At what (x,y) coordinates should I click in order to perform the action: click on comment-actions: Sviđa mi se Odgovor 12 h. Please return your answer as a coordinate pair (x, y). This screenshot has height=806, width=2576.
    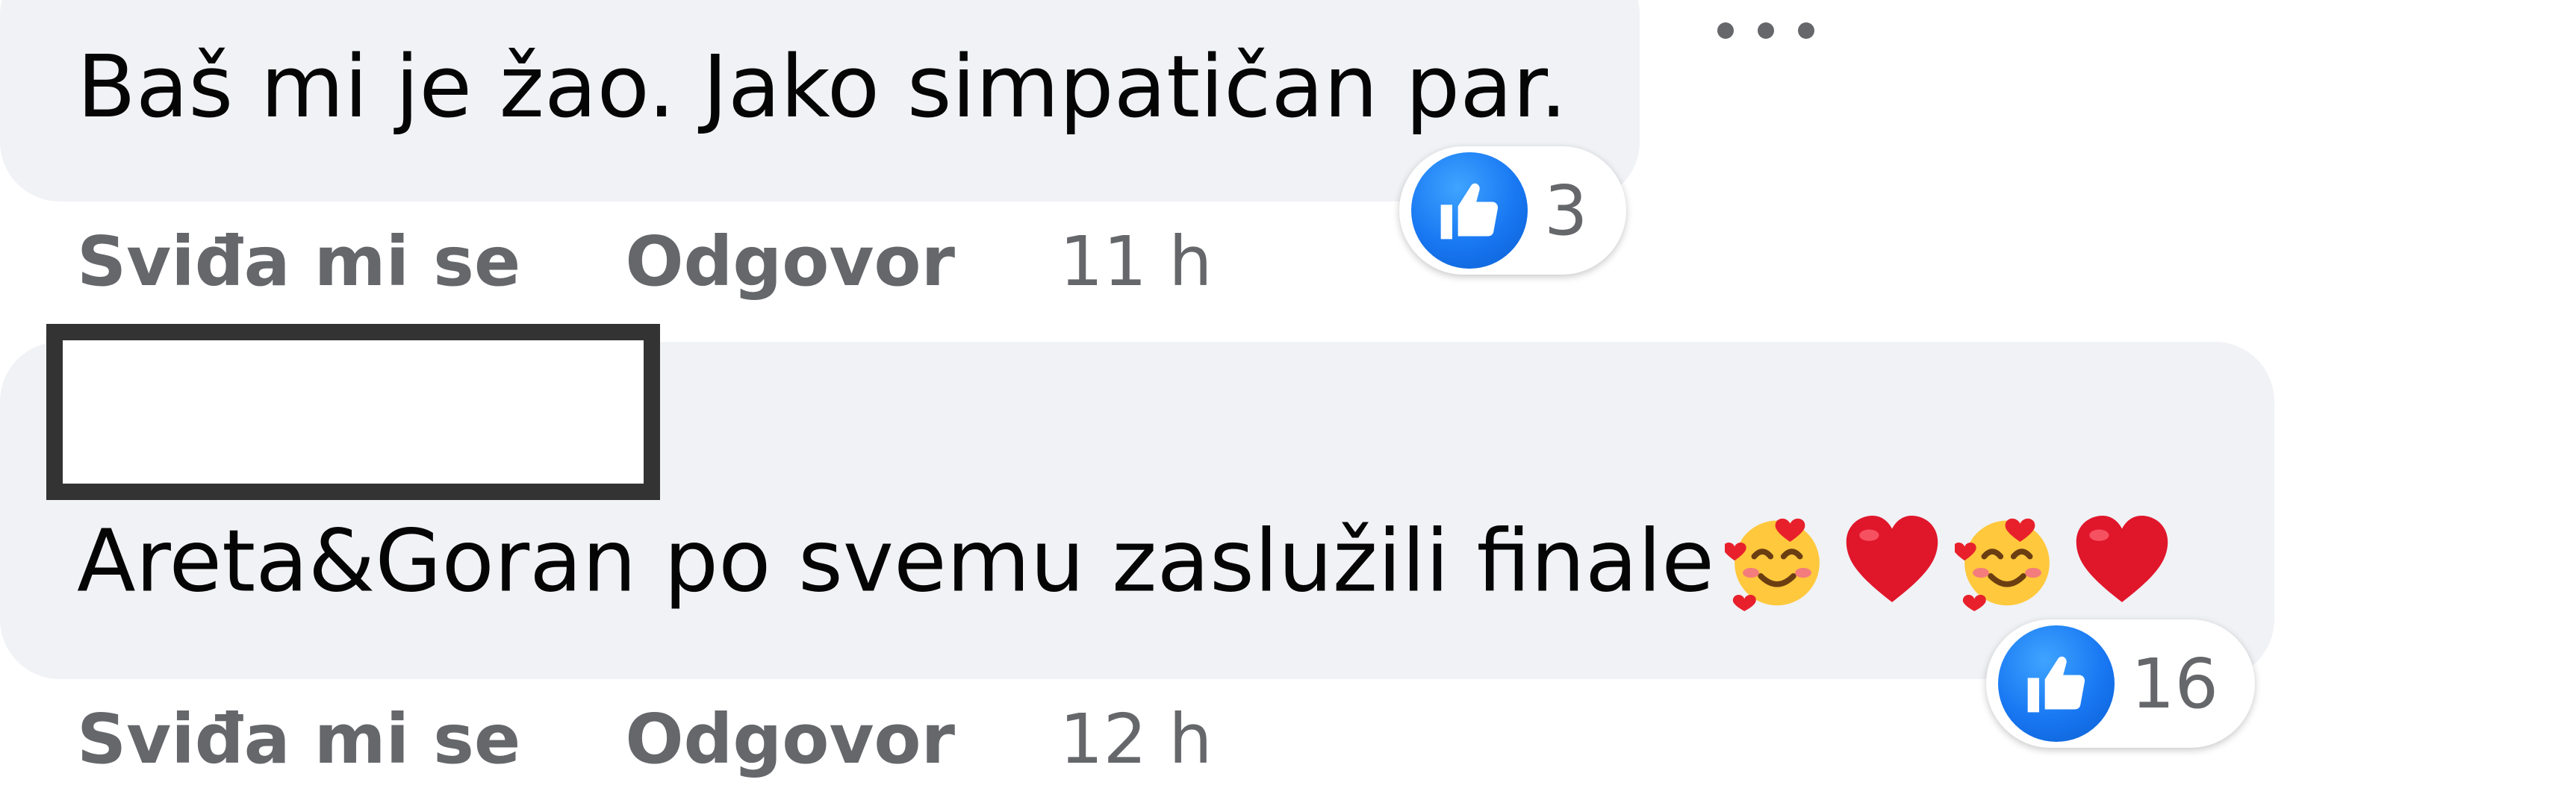
    Looking at the image, I should click on (645, 739).